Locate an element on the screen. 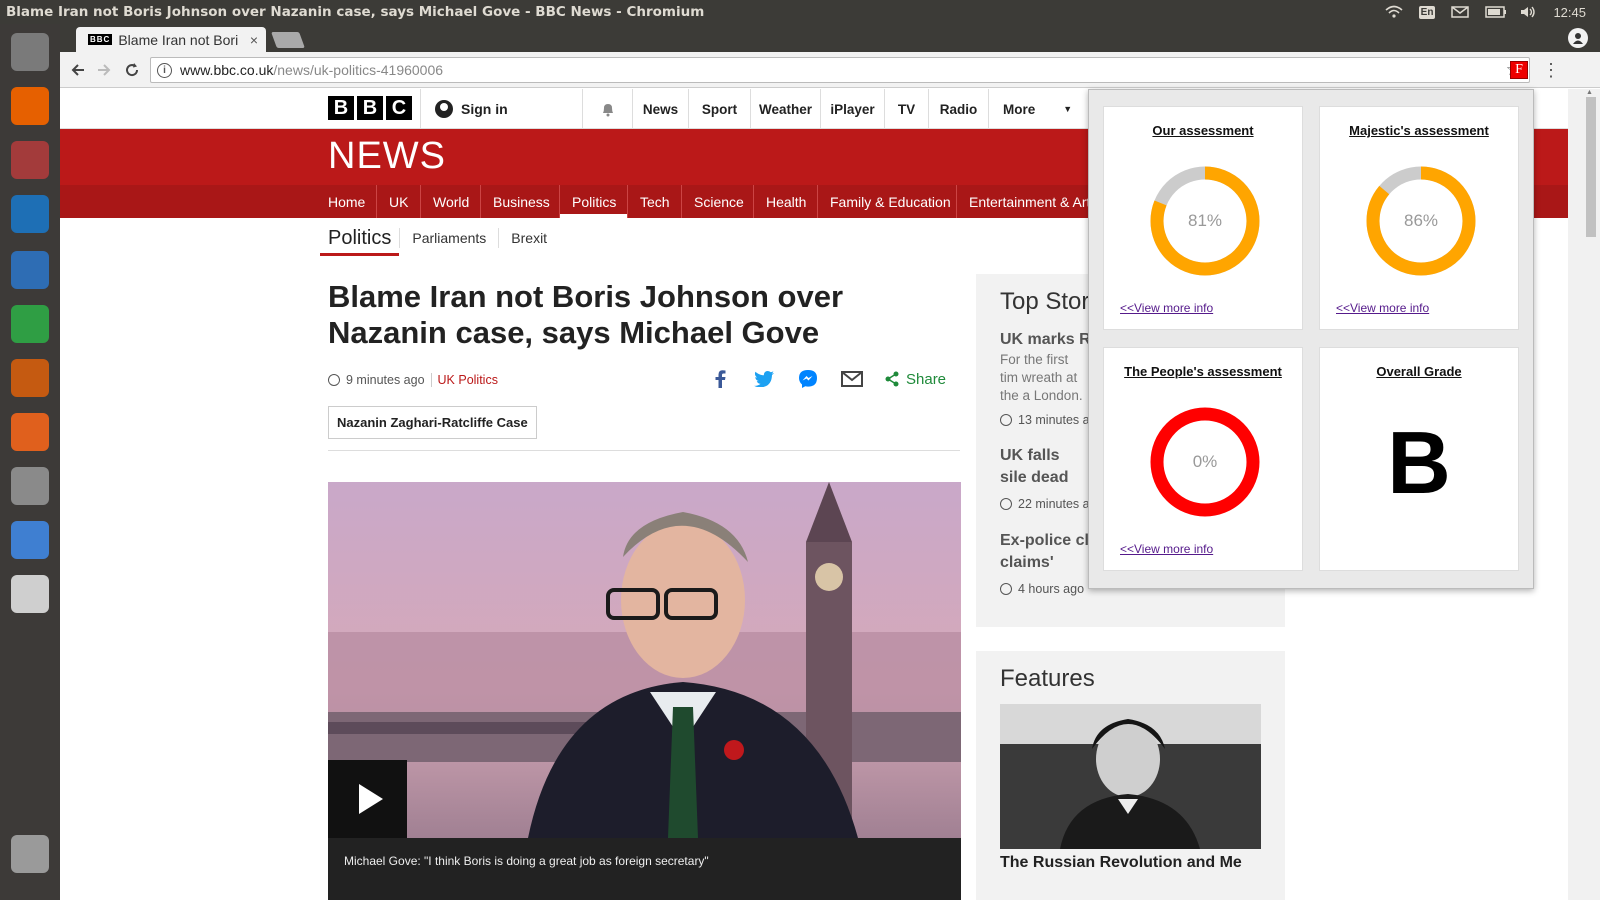 The width and height of the screenshot is (1600, 900). scrollbar-thumb is located at coordinates (1591, 167).